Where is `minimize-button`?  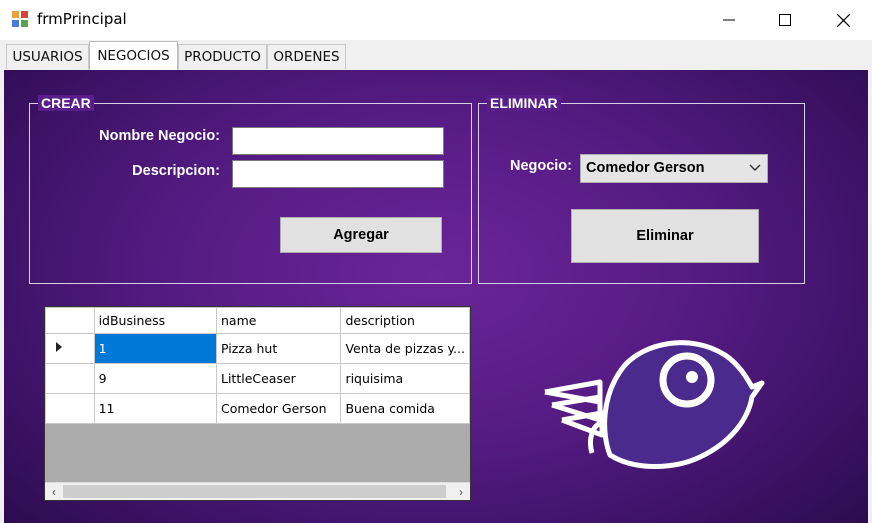
minimize-button is located at coordinates (729, 20).